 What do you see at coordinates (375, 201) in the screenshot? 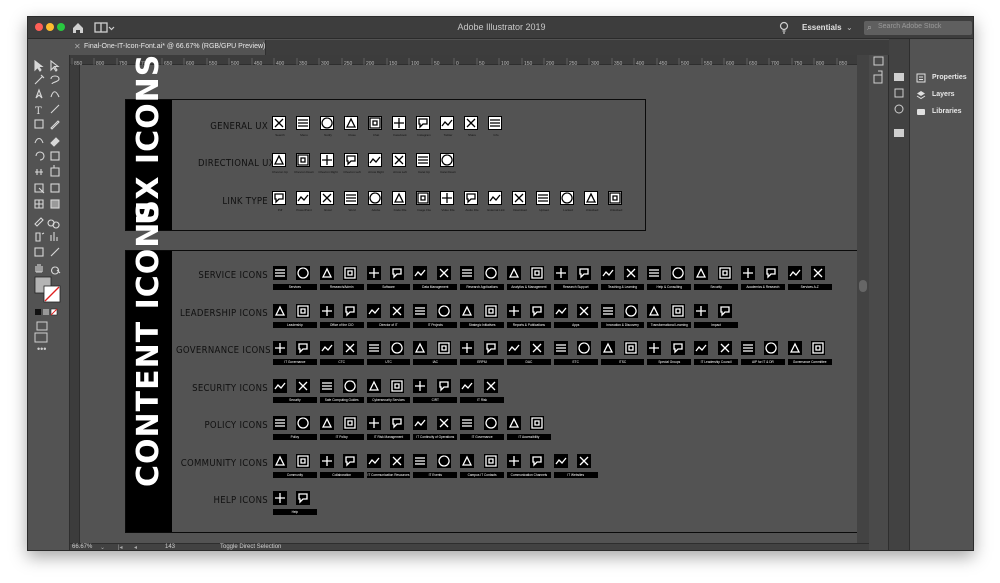
I see `ux-icon-tile: Adobe` at bounding box center [375, 201].